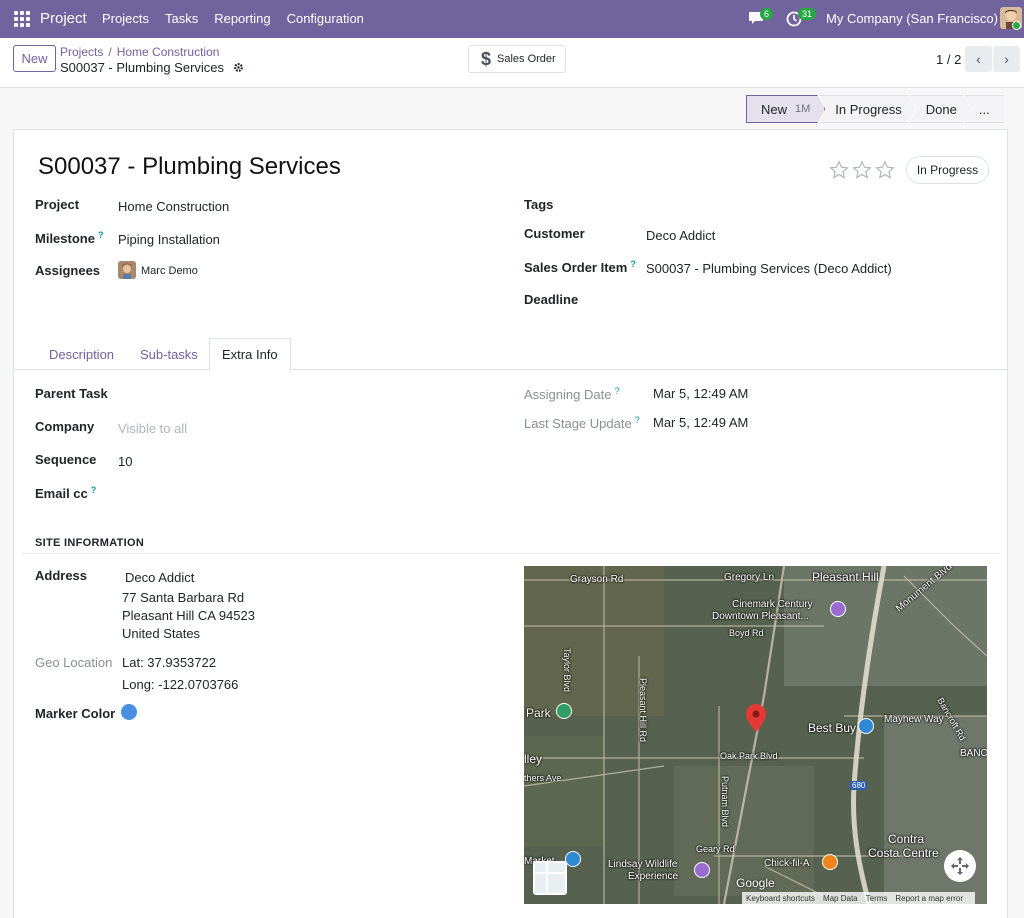 The image size is (1024, 918). Describe the element at coordinates (142, 67) in the screenshot. I see `current-record-name: S00037 - Plumbing Services` at that location.